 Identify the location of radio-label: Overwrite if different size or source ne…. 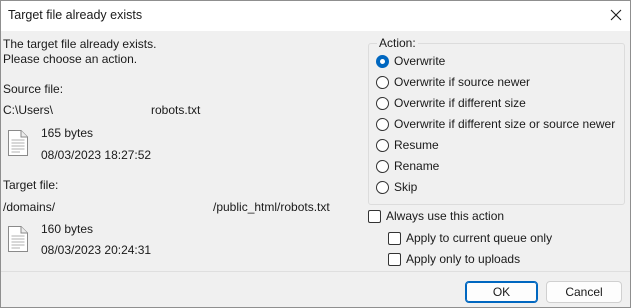
(505, 124).